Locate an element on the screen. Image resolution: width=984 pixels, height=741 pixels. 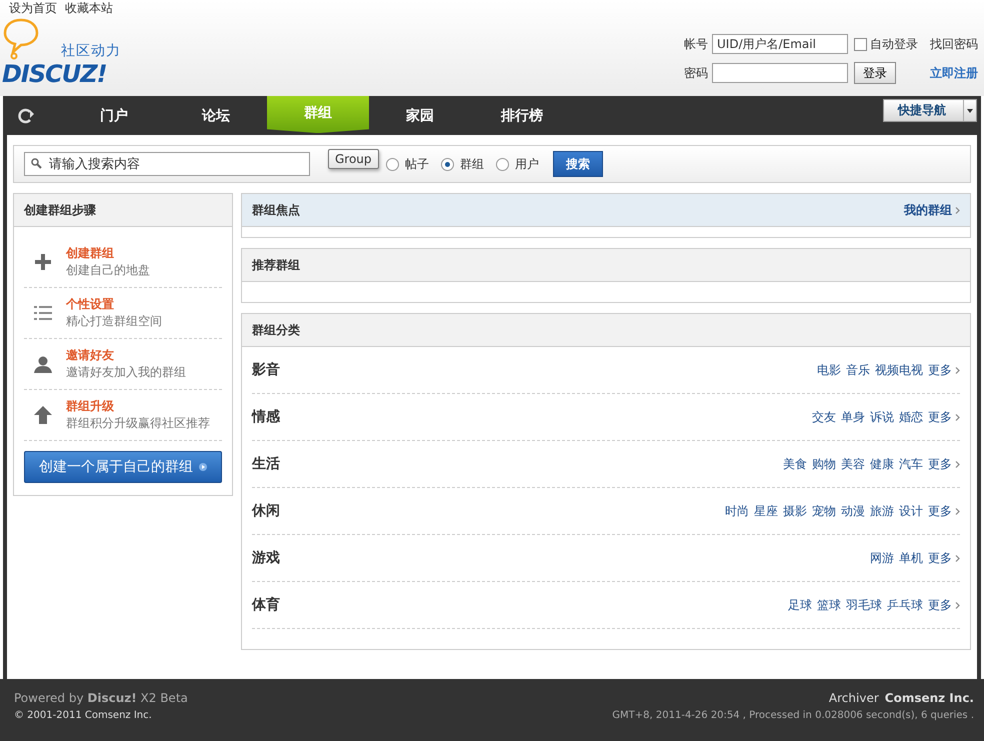
panel-title: 群组分类 is located at coordinates (276, 330).